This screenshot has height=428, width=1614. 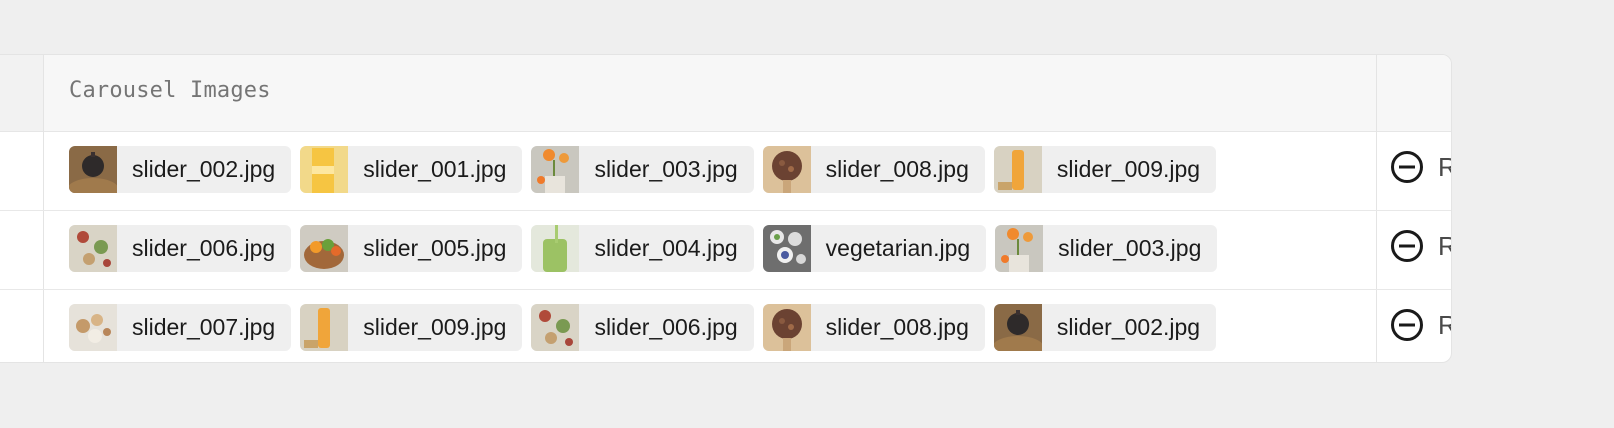 I want to click on image-chip: slider_001.jpg, so click(x=411, y=169).